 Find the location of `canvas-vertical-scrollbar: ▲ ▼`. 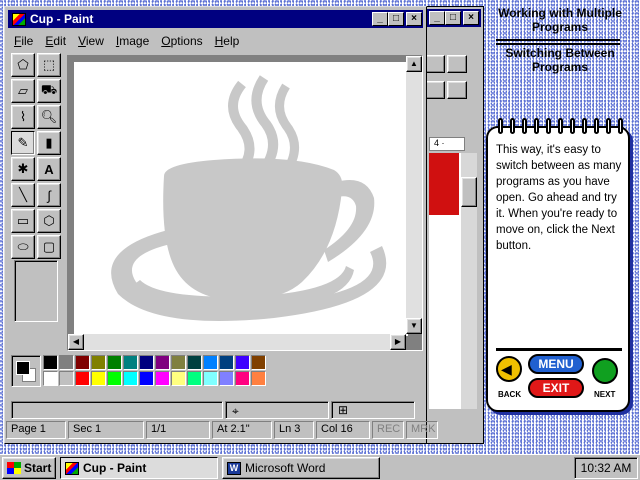

canvas-vertical-scrollbar: ▲ ▼ is located at coordinates (414, 195).